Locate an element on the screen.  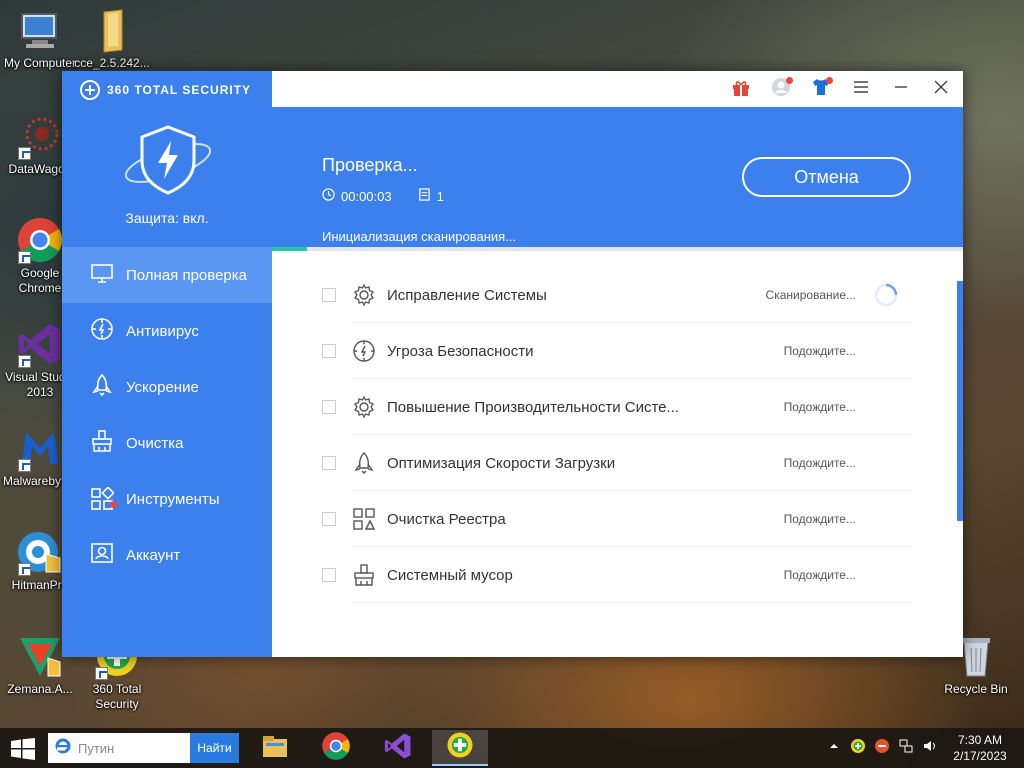
taskbar-search is located at coordinates (119, 748).